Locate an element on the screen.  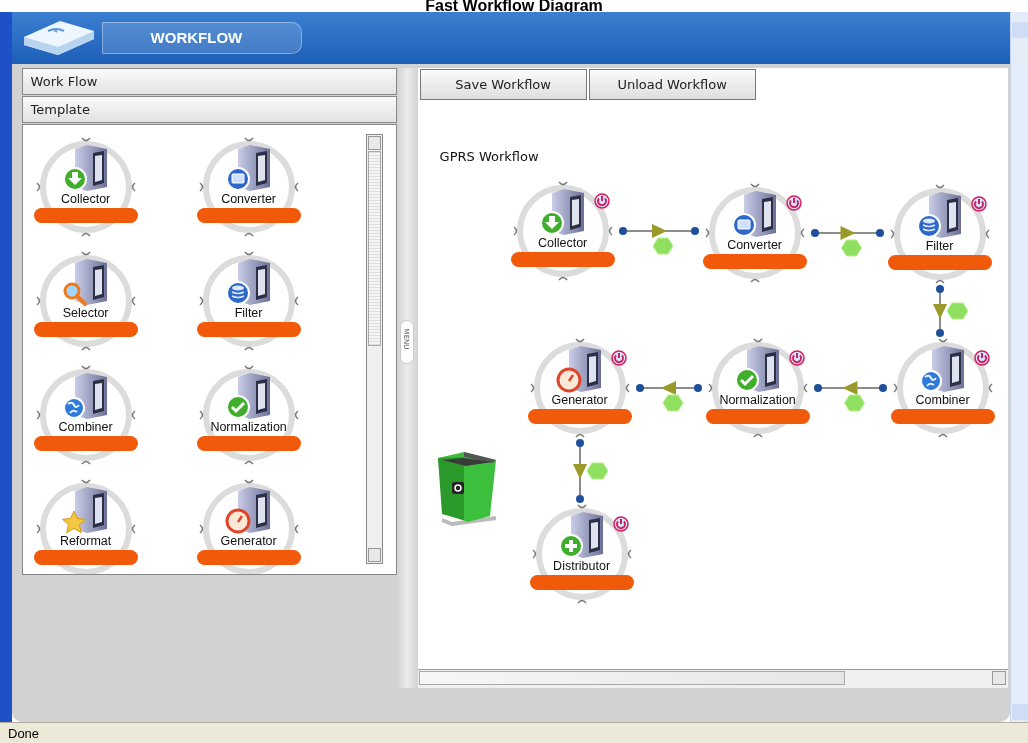
toolbar-button: Unload Workflow is located at coordinates (672, 84).